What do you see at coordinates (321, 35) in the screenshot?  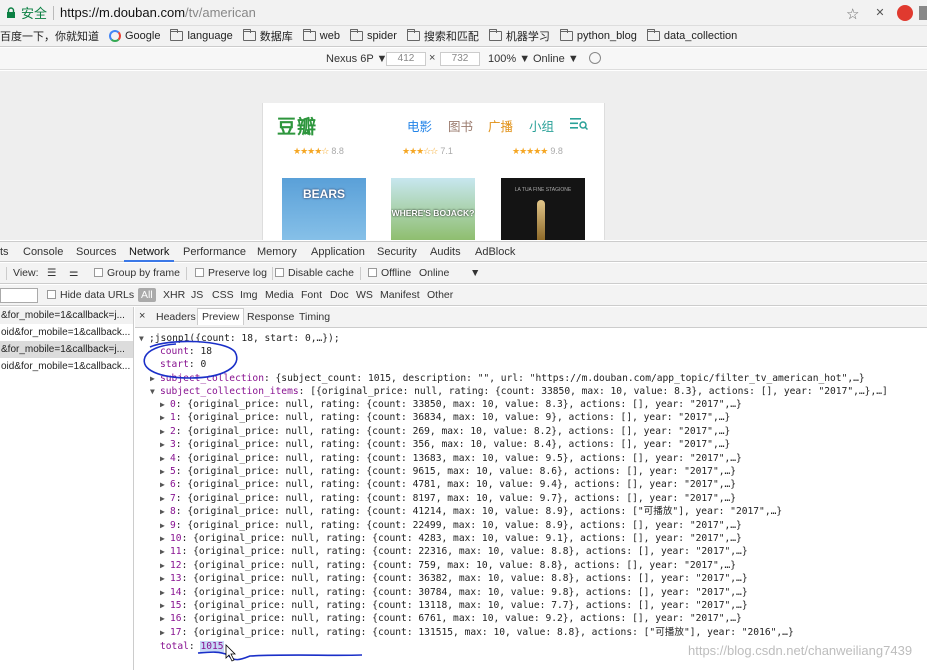 I see `bookmark-item: web` at bounding box center [321, 35].